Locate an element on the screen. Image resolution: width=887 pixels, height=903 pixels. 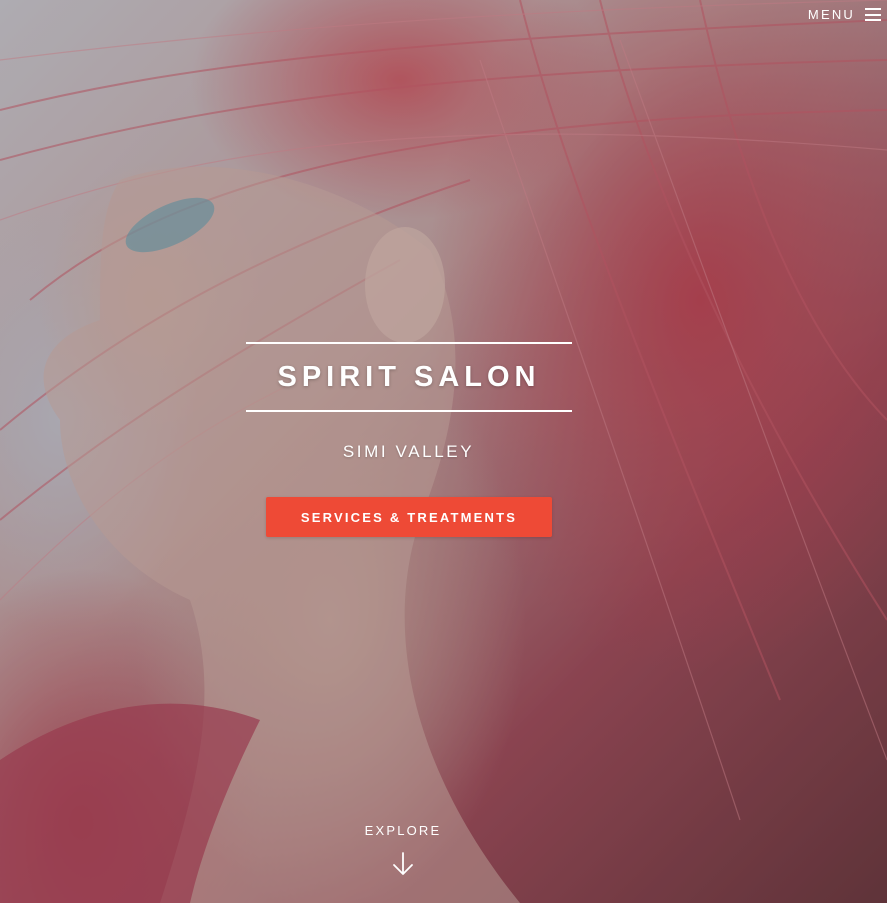
page-title: SPIRIT SALON is located at coordinates (409, 377).